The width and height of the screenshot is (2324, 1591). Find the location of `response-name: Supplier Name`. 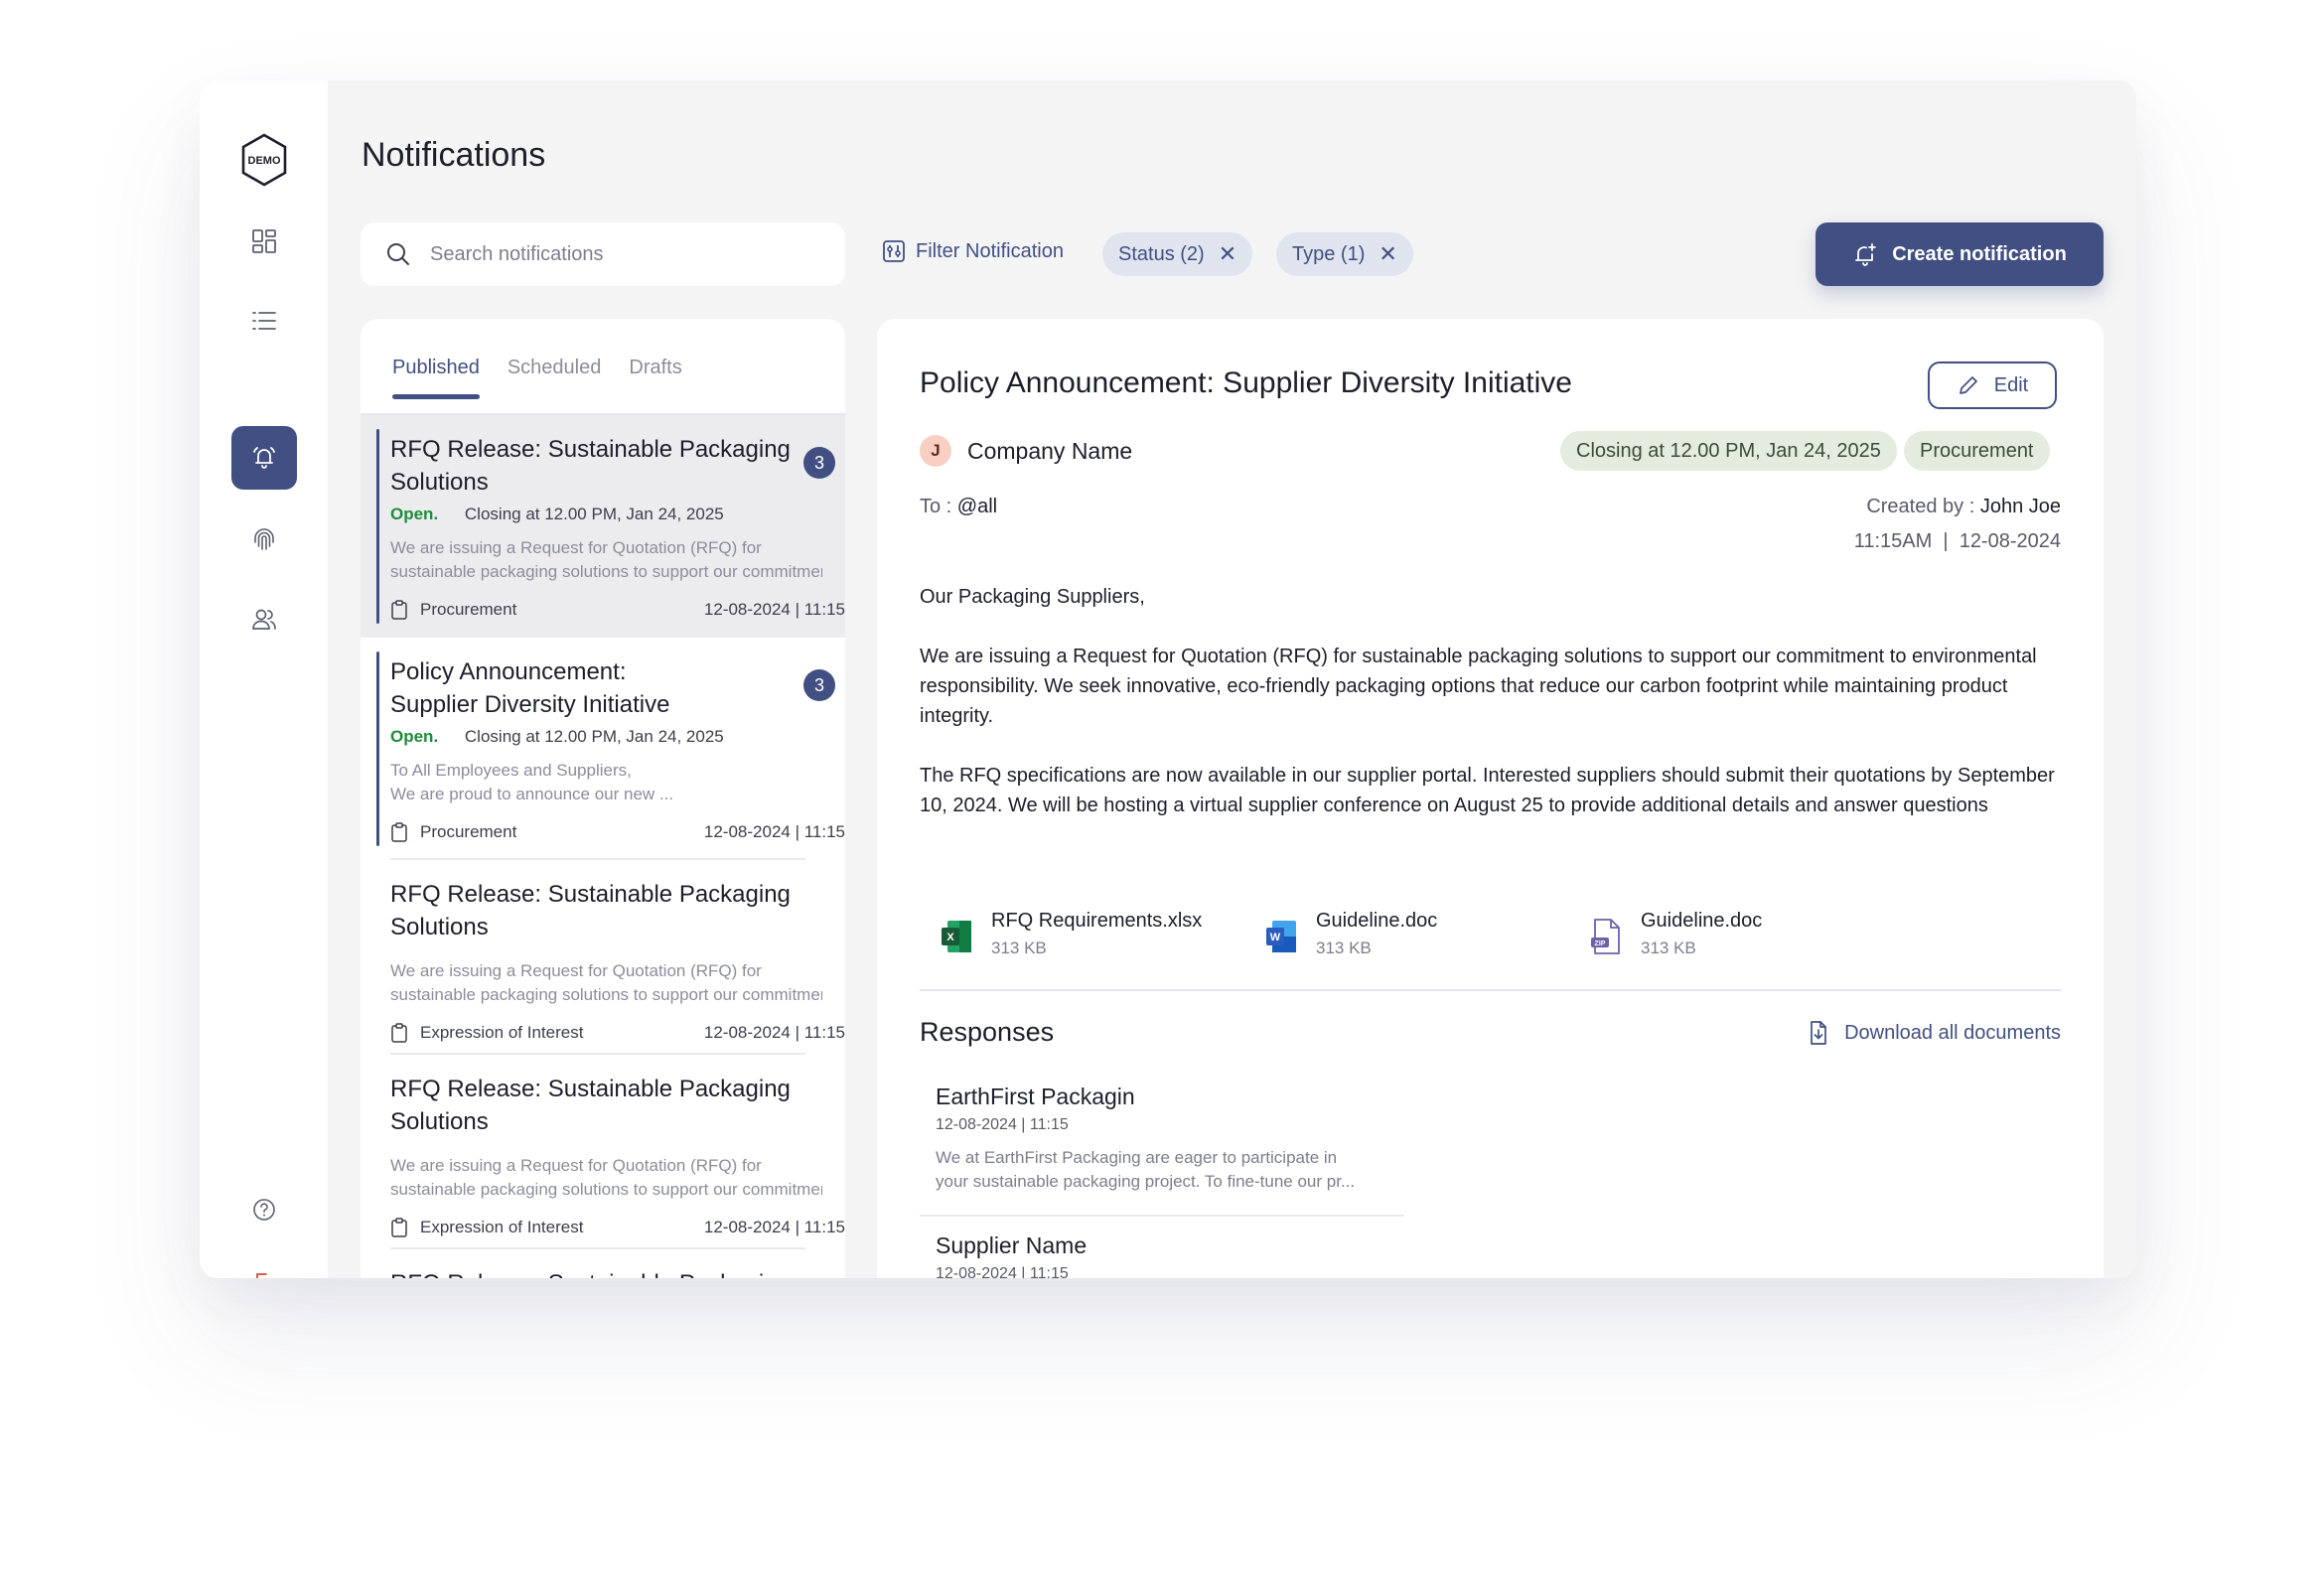

response-name: Supplier Name is located at coordinates (1012, 1245).